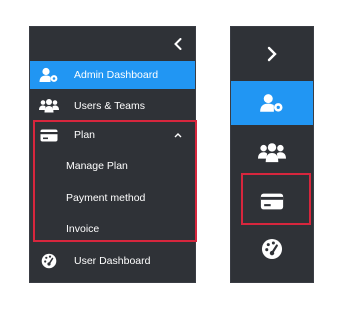 The height and width of the screenshot is (310, 340). I want to click on sidebar-subitem-manage-plan: Manage Plan, so click(112, 166).